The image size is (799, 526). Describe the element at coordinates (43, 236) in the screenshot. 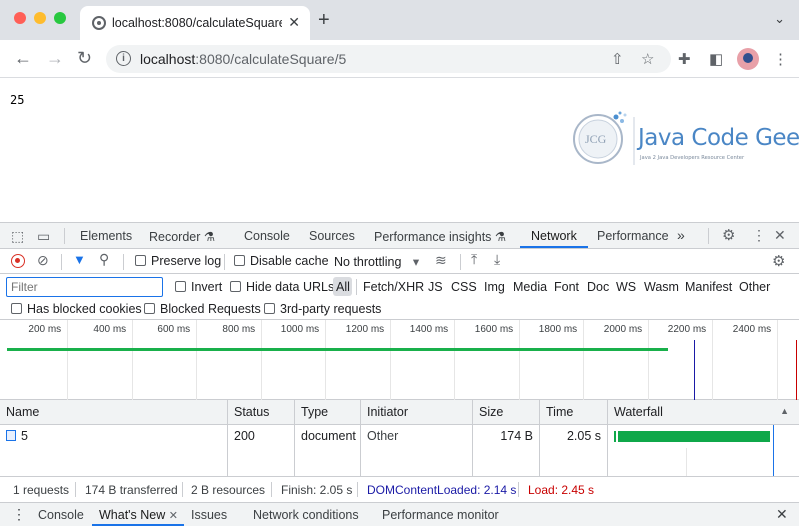

I see `device-toolbar-icon: ▭` at that location.